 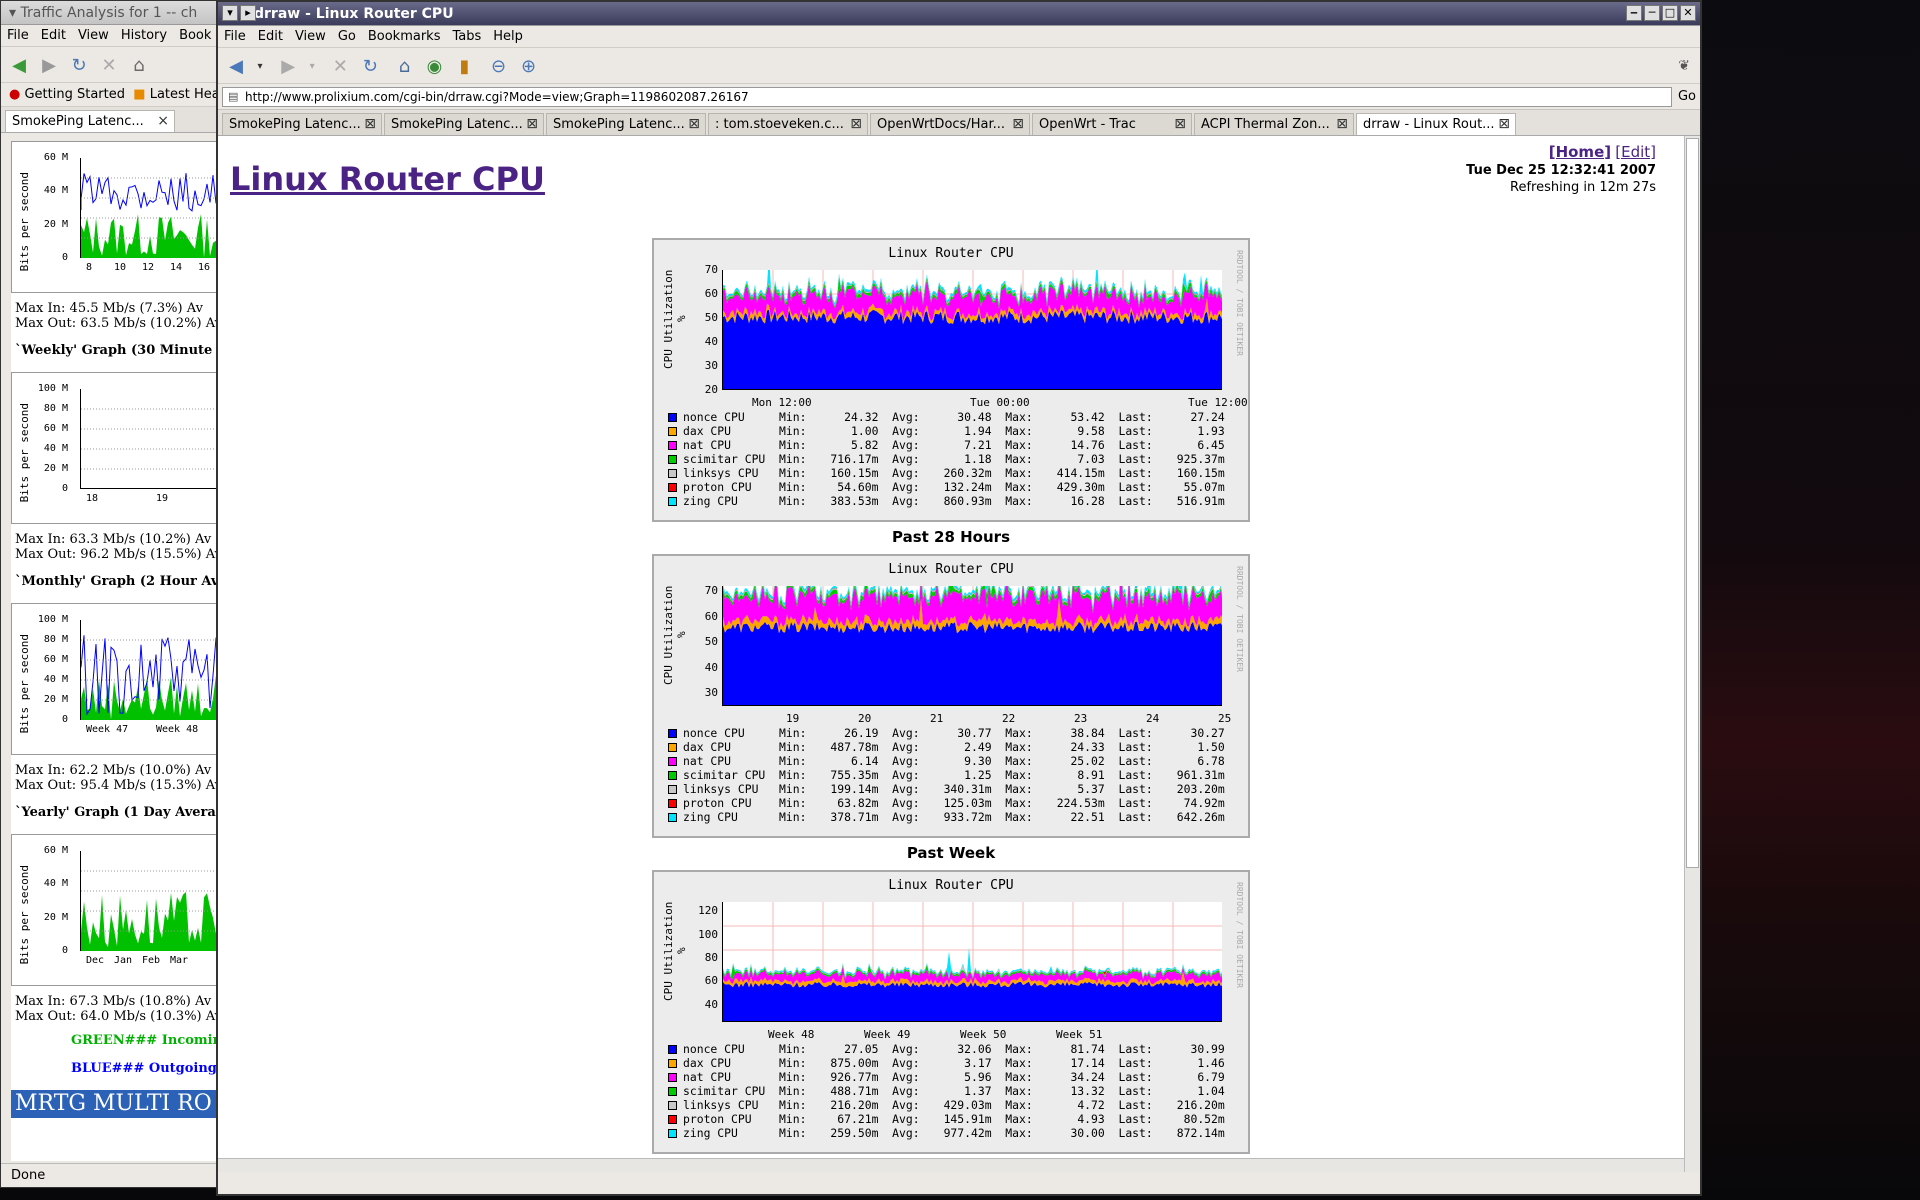 I want to click on bookmark-icon: ●, so click(x=15, y=94).